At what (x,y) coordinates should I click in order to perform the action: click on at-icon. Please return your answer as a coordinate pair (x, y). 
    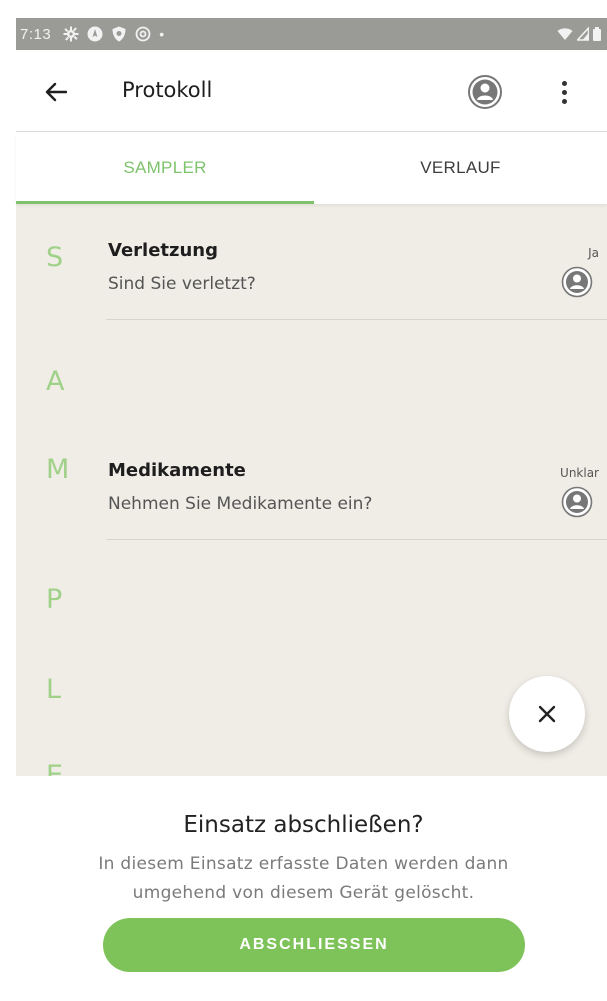
    Looking at the image, I should click on (143, 34).